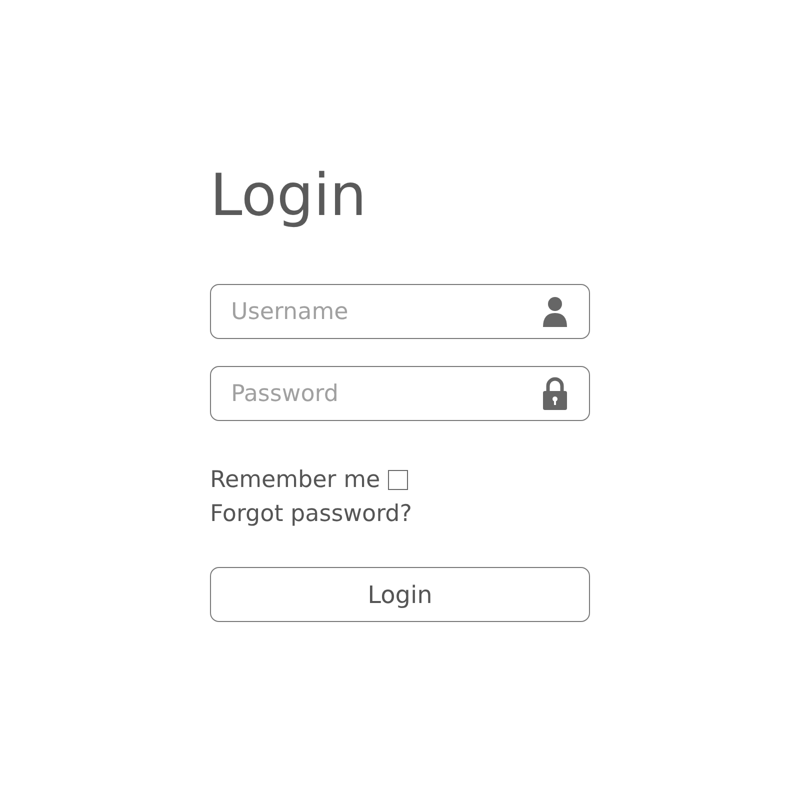  Describe the element at coordinates (555, 312) in the screenshot. I see `user-icon` at that location.